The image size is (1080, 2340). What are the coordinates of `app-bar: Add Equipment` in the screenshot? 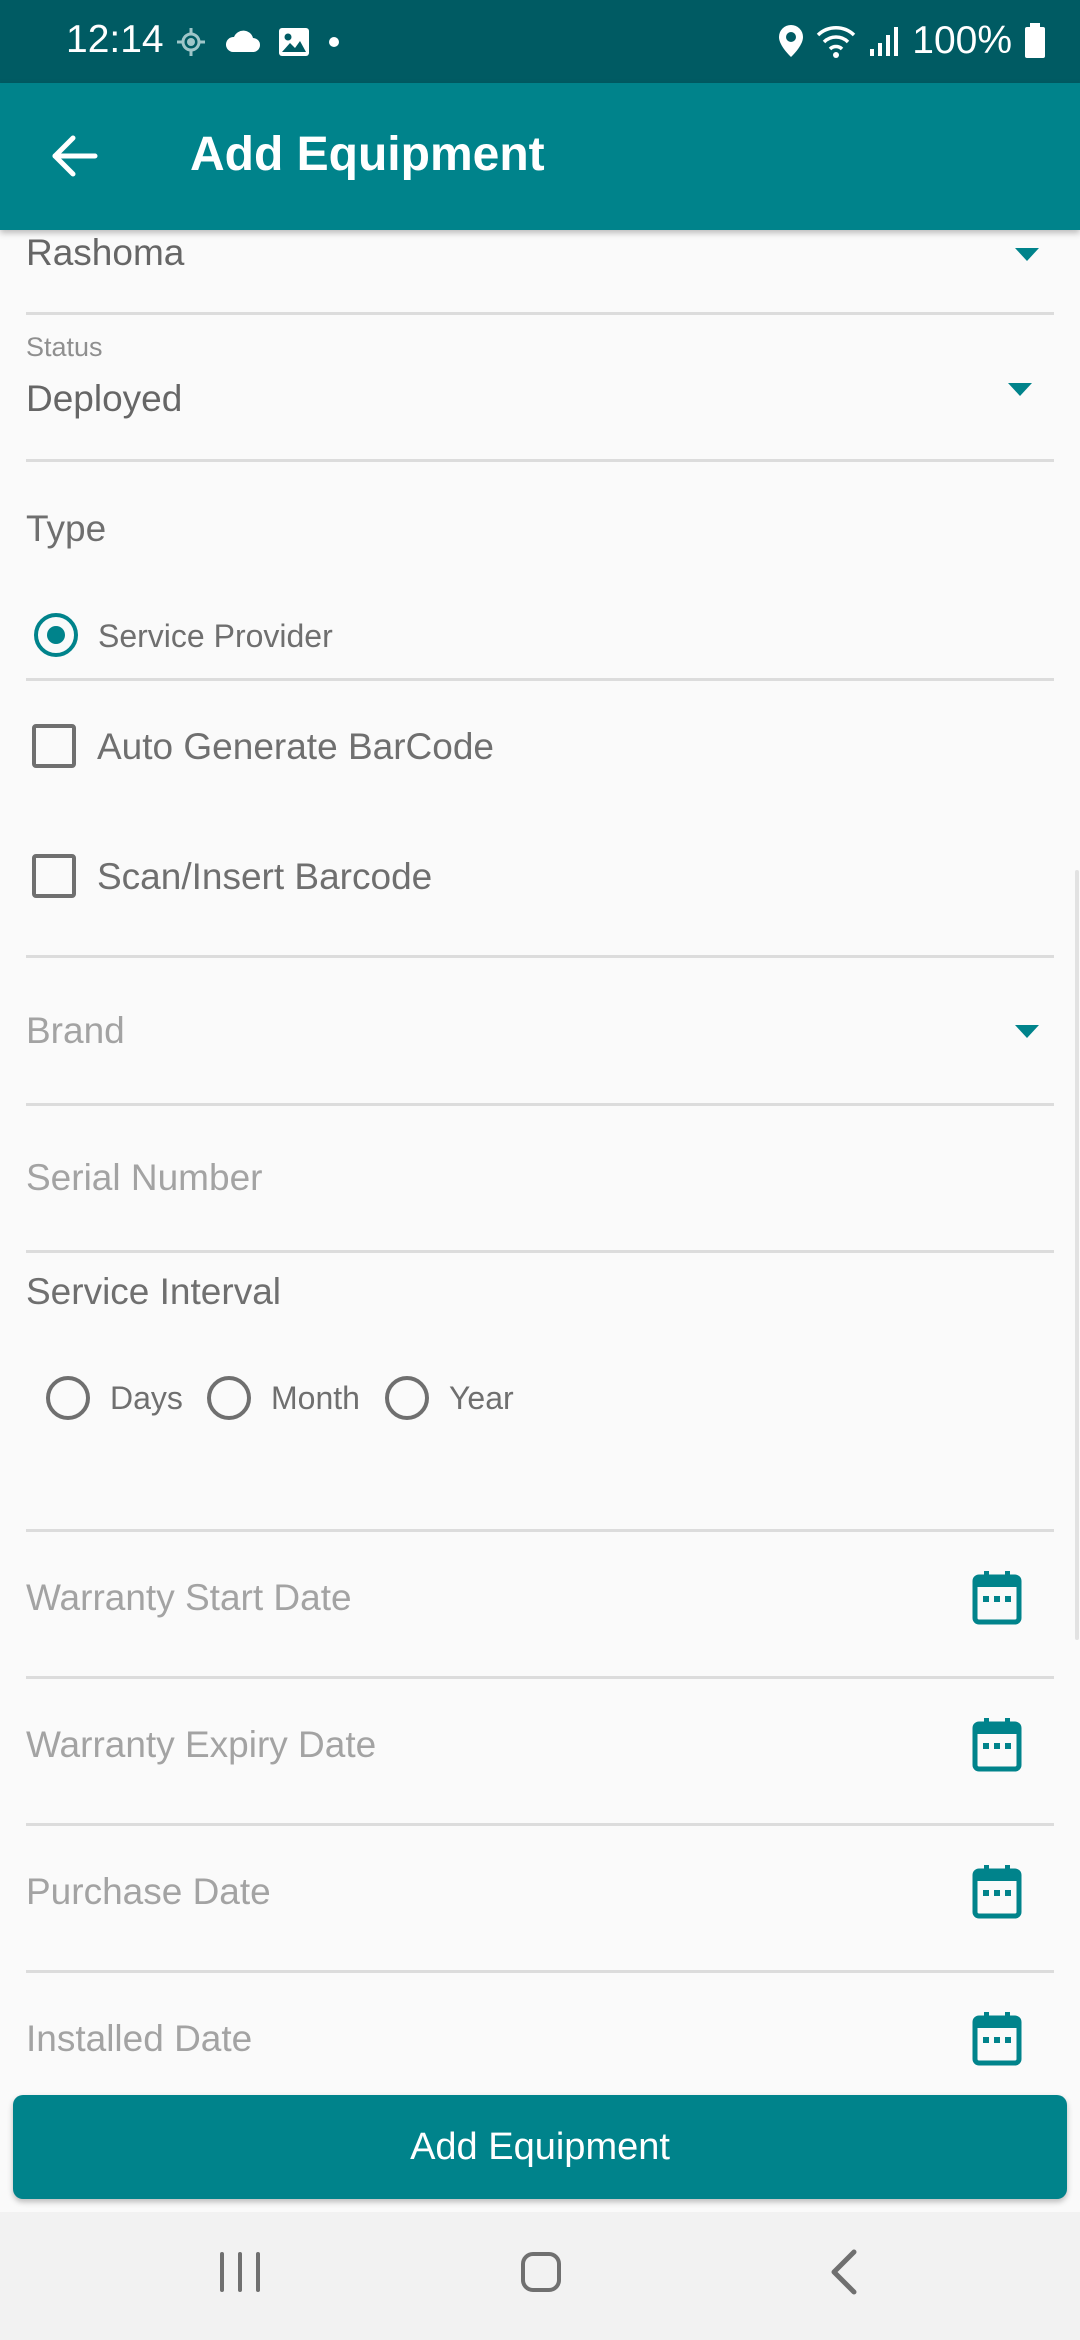 It's located at (540, 156).